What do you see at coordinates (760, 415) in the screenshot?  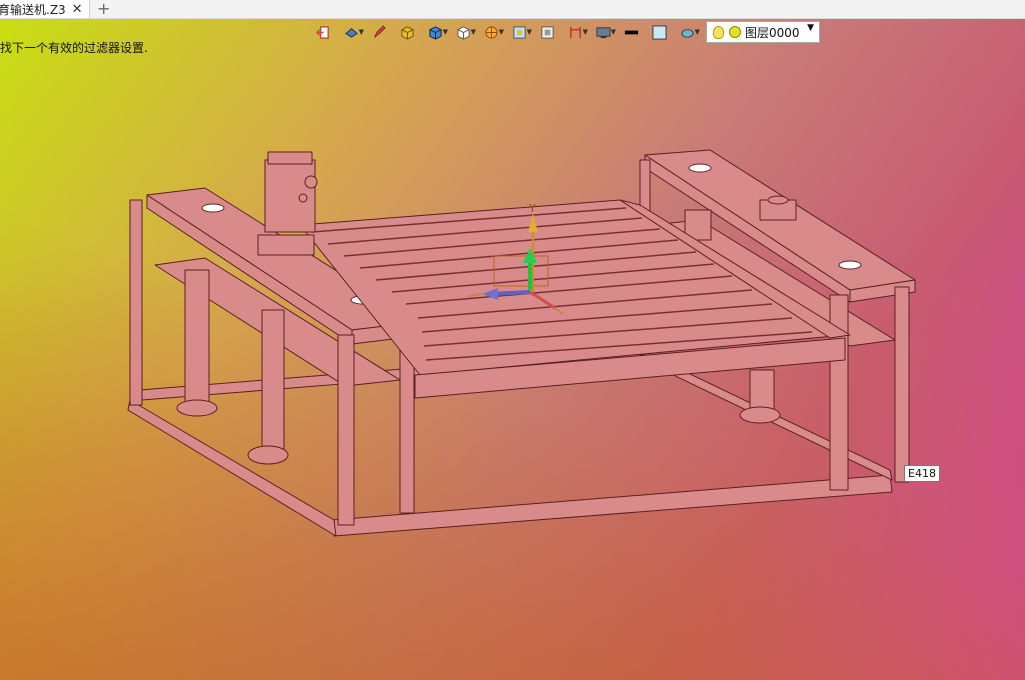 I see `right-bearing` at bounding box center [760, 415].